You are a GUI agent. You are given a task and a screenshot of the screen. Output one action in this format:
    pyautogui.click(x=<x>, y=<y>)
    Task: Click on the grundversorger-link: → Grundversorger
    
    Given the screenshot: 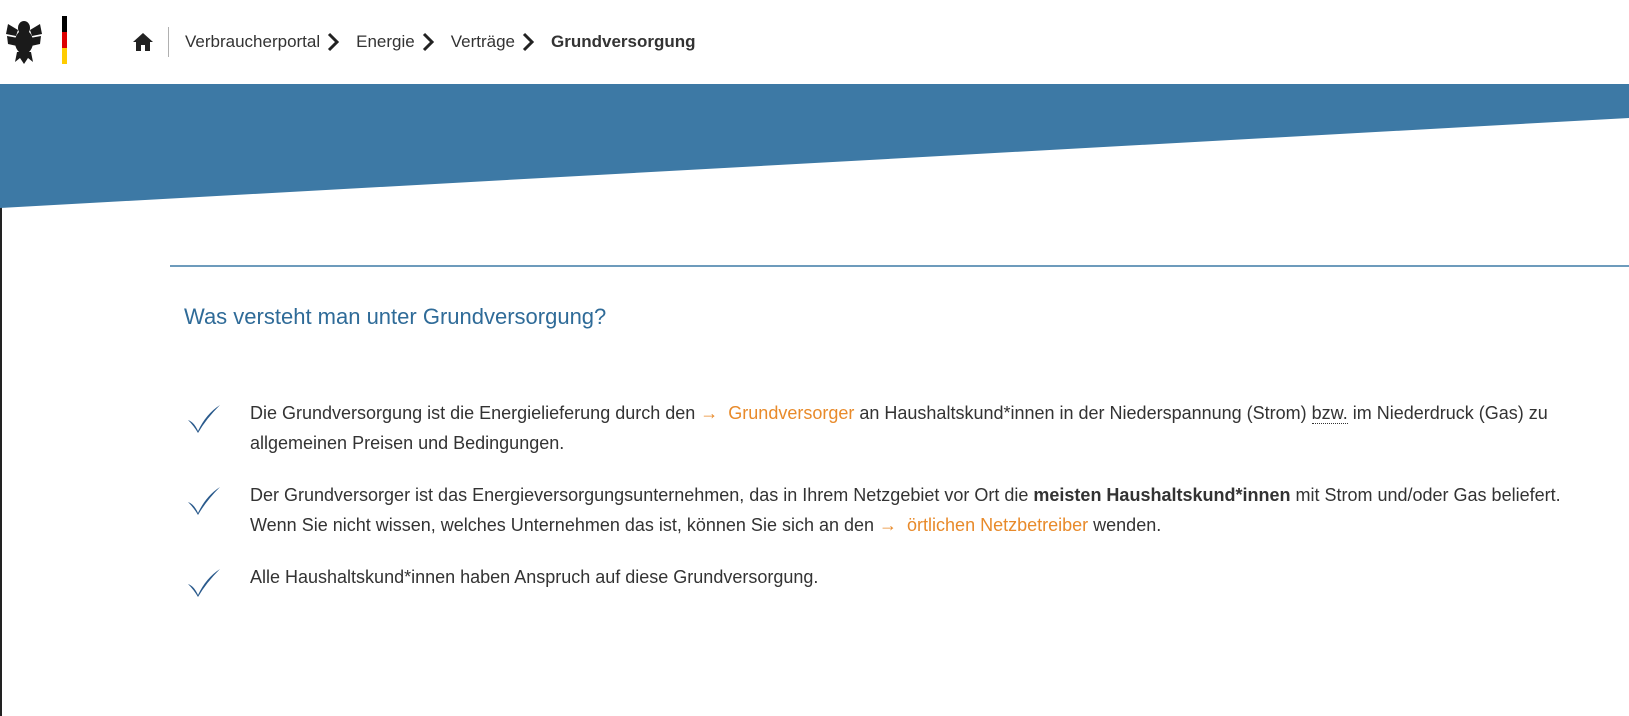 What is the action you would take?
    pyautogui.click(x=777, y=413)
    